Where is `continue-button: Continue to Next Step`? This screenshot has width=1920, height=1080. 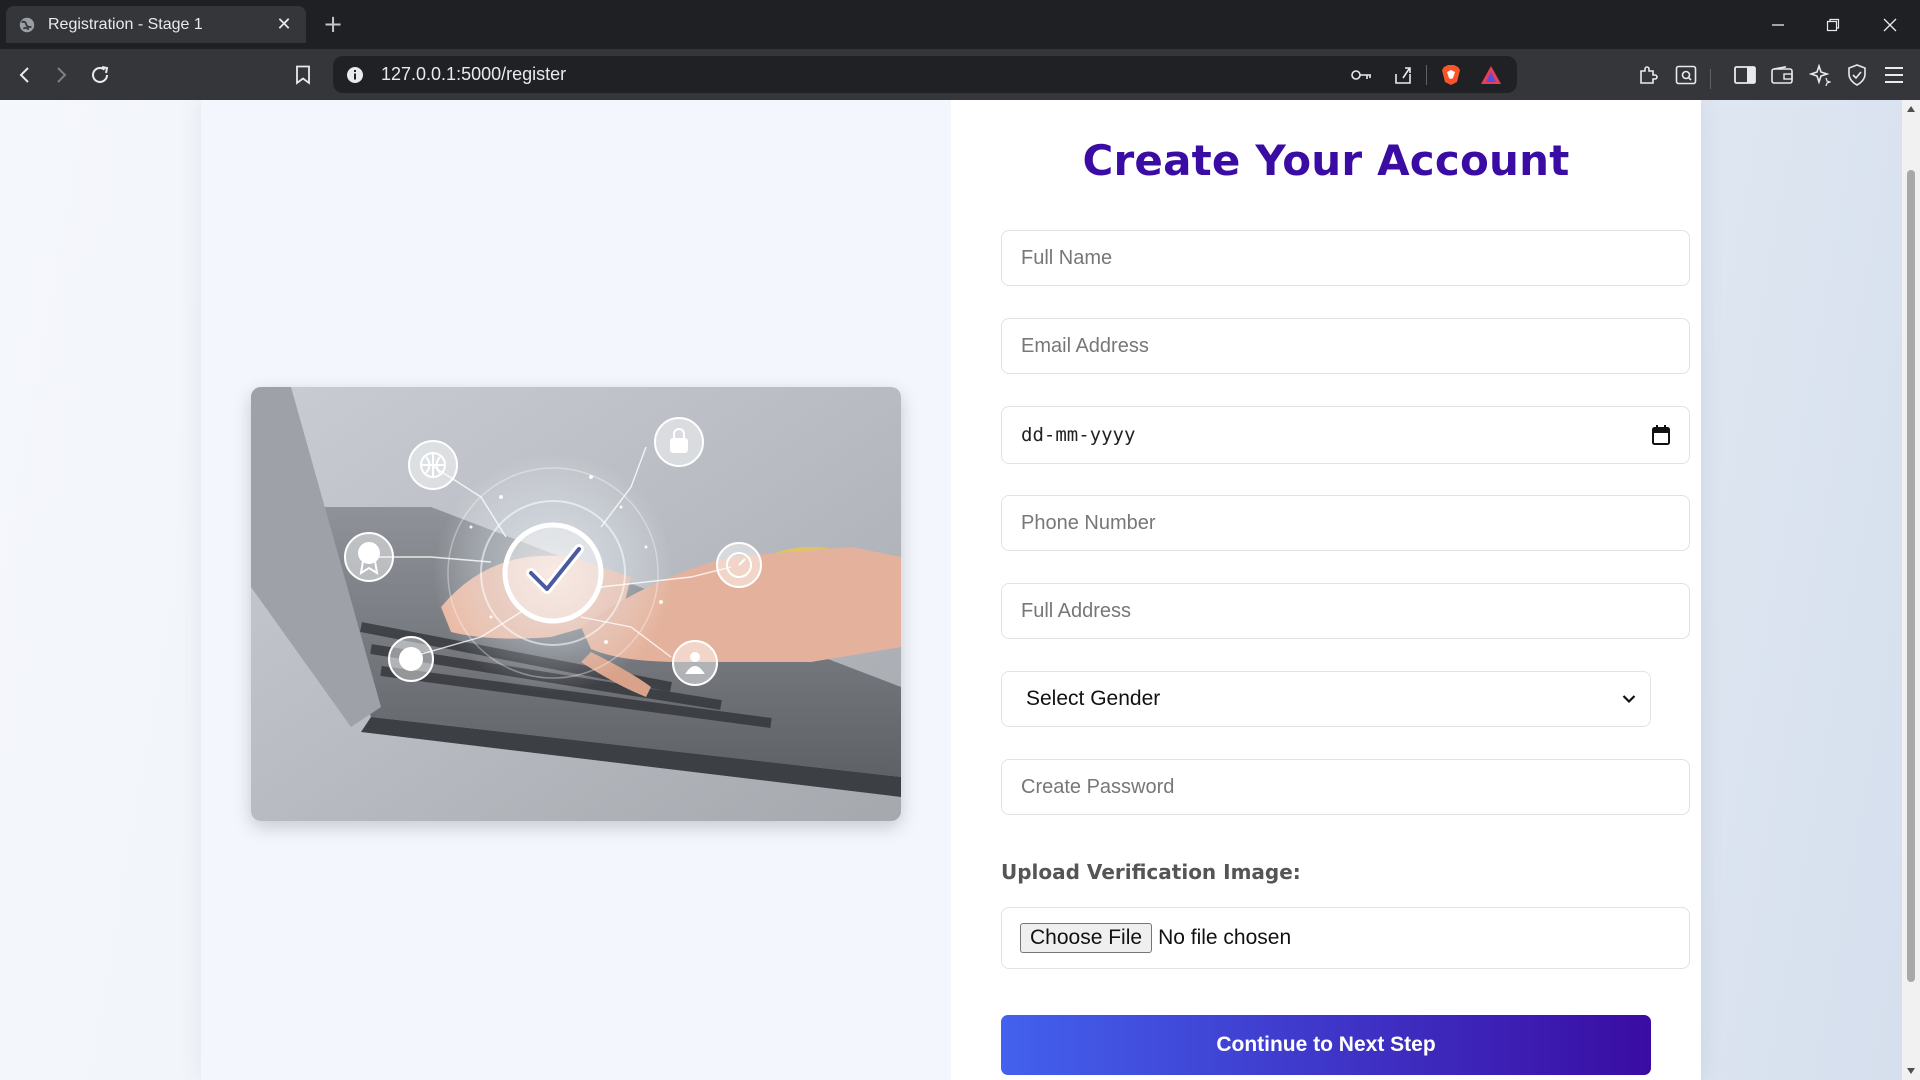
continue-button: Continue to Next Step is located at coordinates (1326, 1045).